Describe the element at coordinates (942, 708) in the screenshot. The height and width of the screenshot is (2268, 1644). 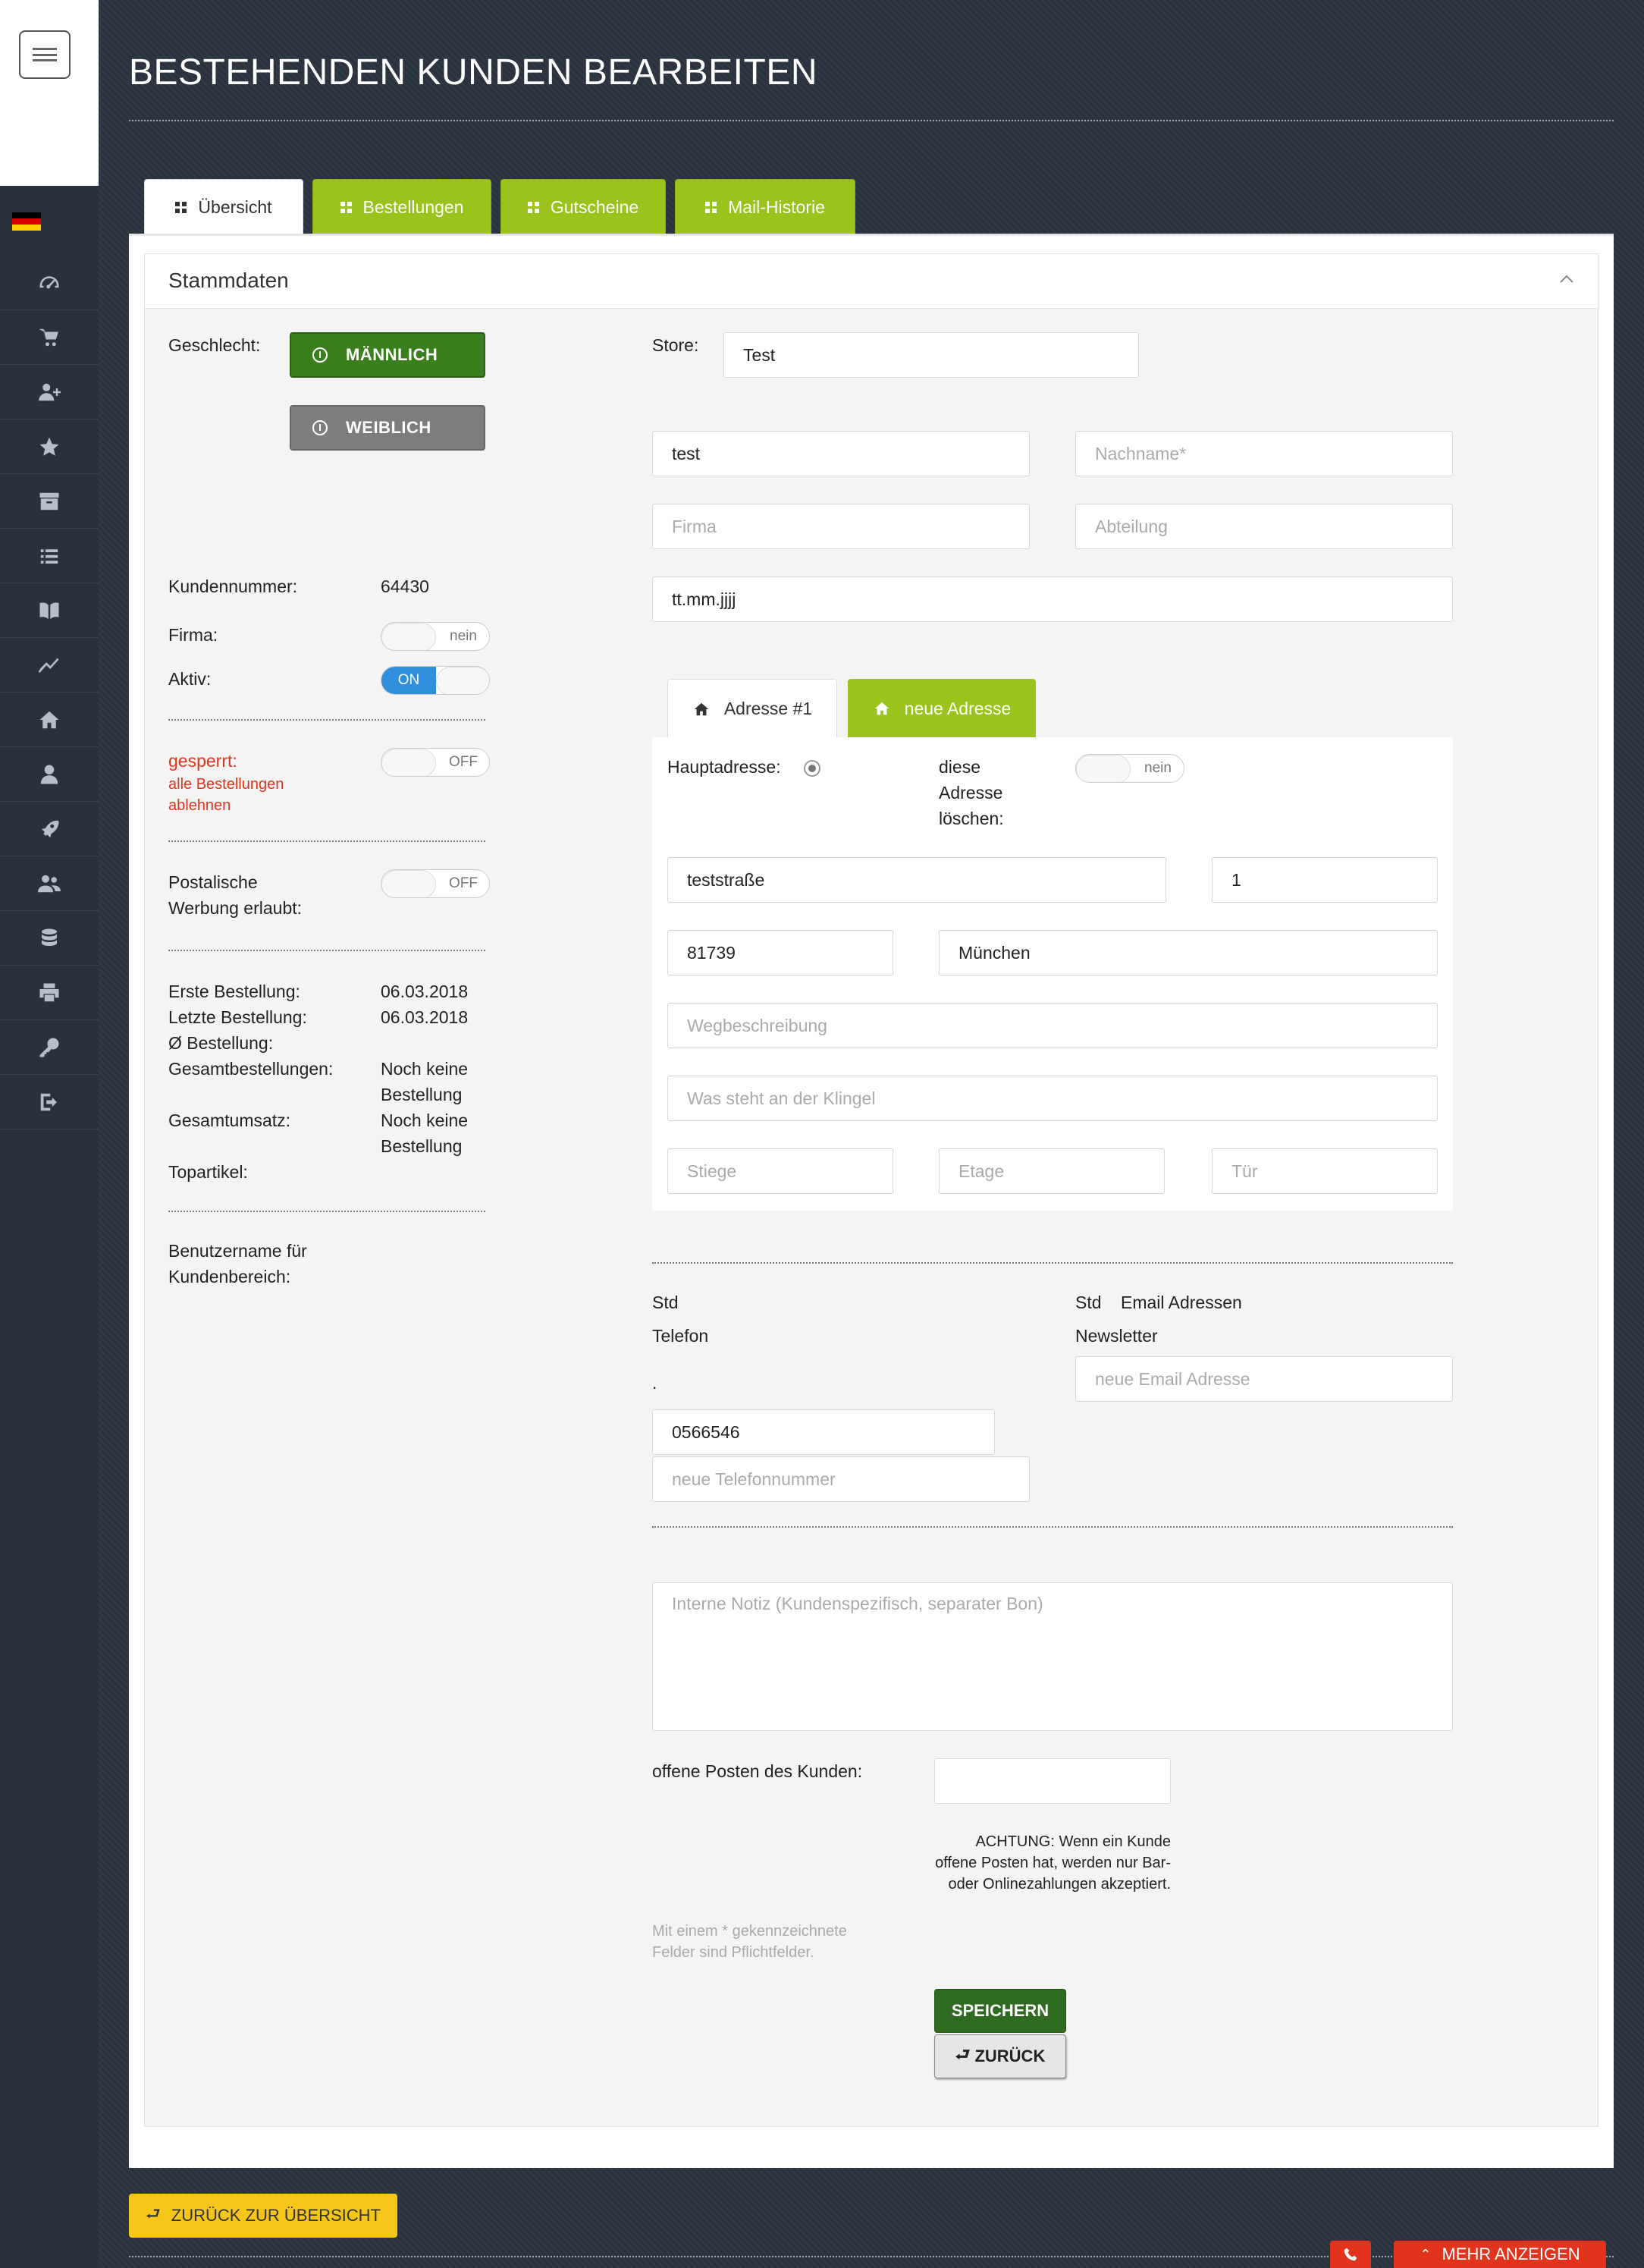
I see `tab-new-address: neue Adresse` at that location.